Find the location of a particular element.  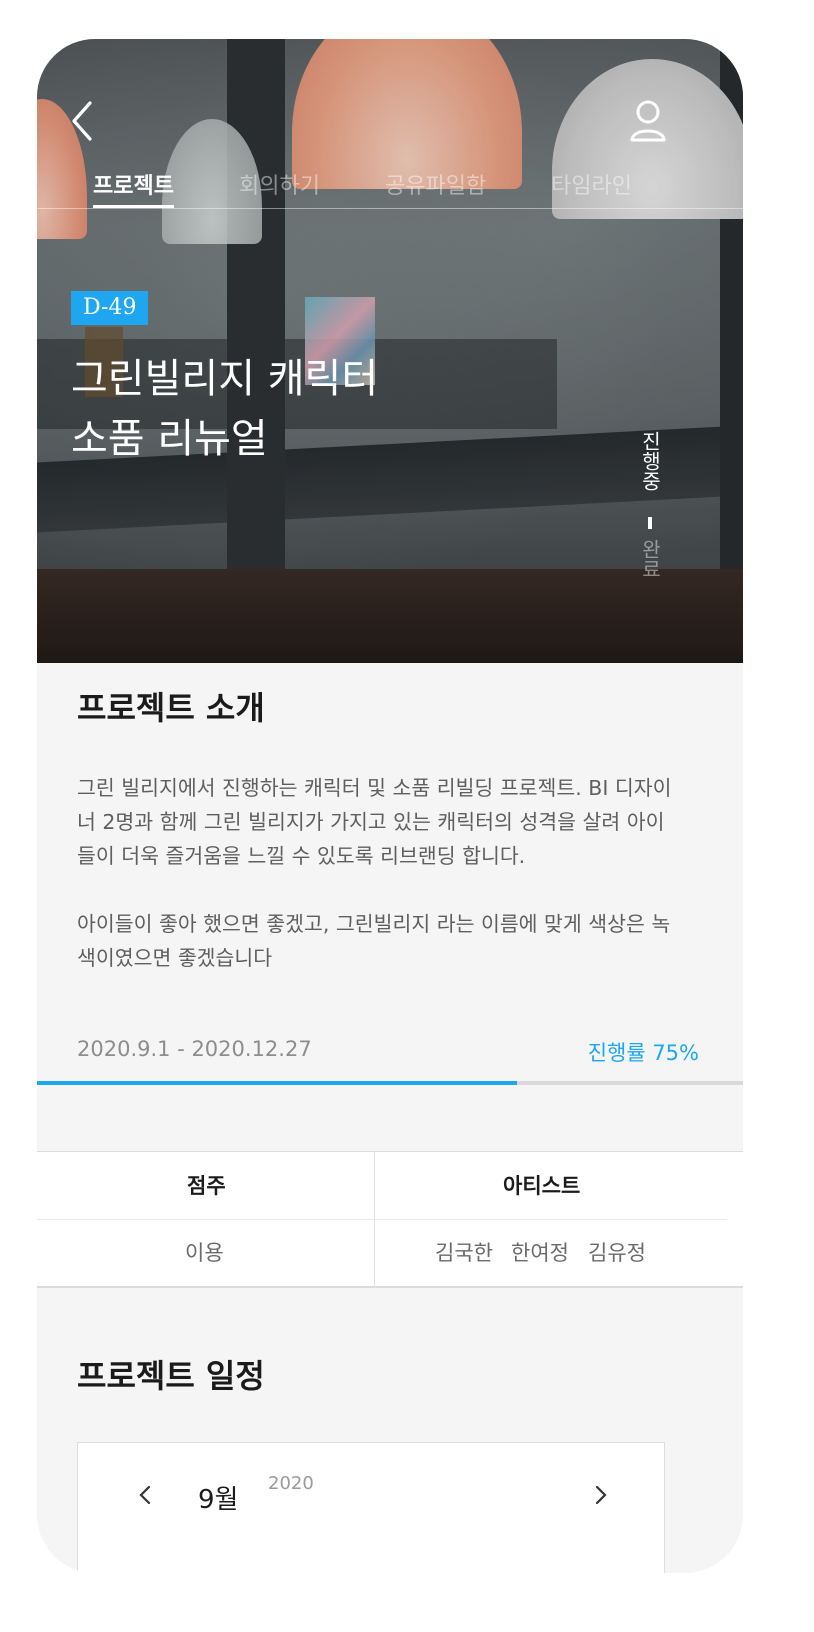

progress-label: 진행률 75% is located at coordinates (643, 1053).